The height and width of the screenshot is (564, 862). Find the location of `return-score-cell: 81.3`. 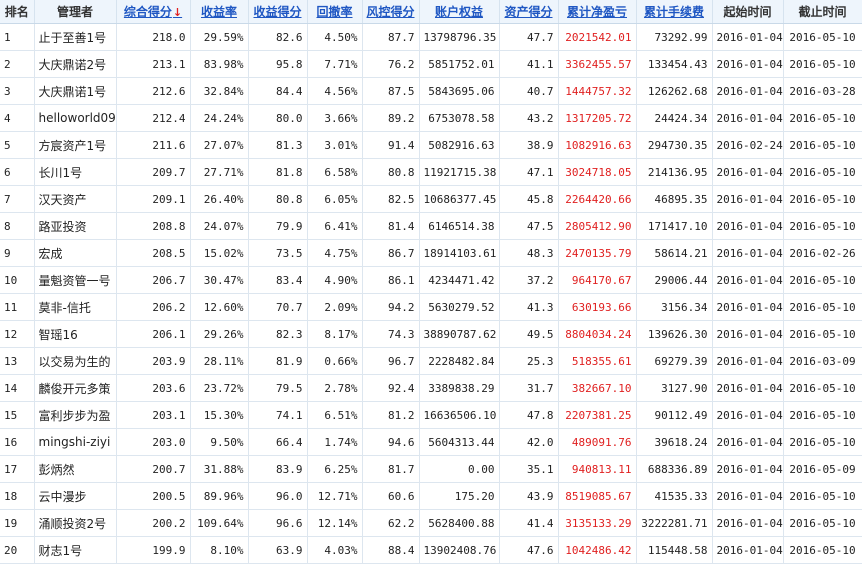

return-score-cell: 81.3 is located at coordinates (278, 145).